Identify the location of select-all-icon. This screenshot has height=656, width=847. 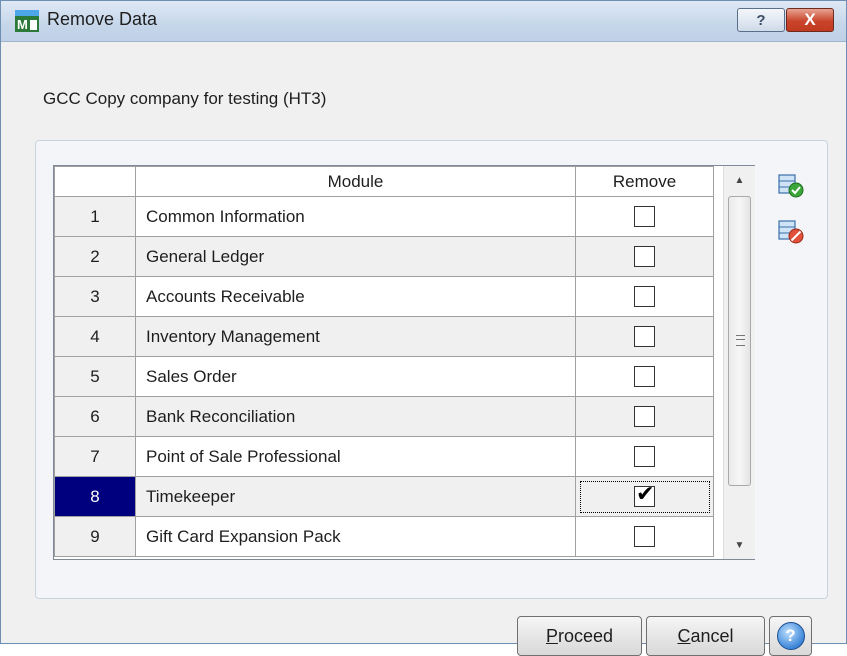
(791, 186).